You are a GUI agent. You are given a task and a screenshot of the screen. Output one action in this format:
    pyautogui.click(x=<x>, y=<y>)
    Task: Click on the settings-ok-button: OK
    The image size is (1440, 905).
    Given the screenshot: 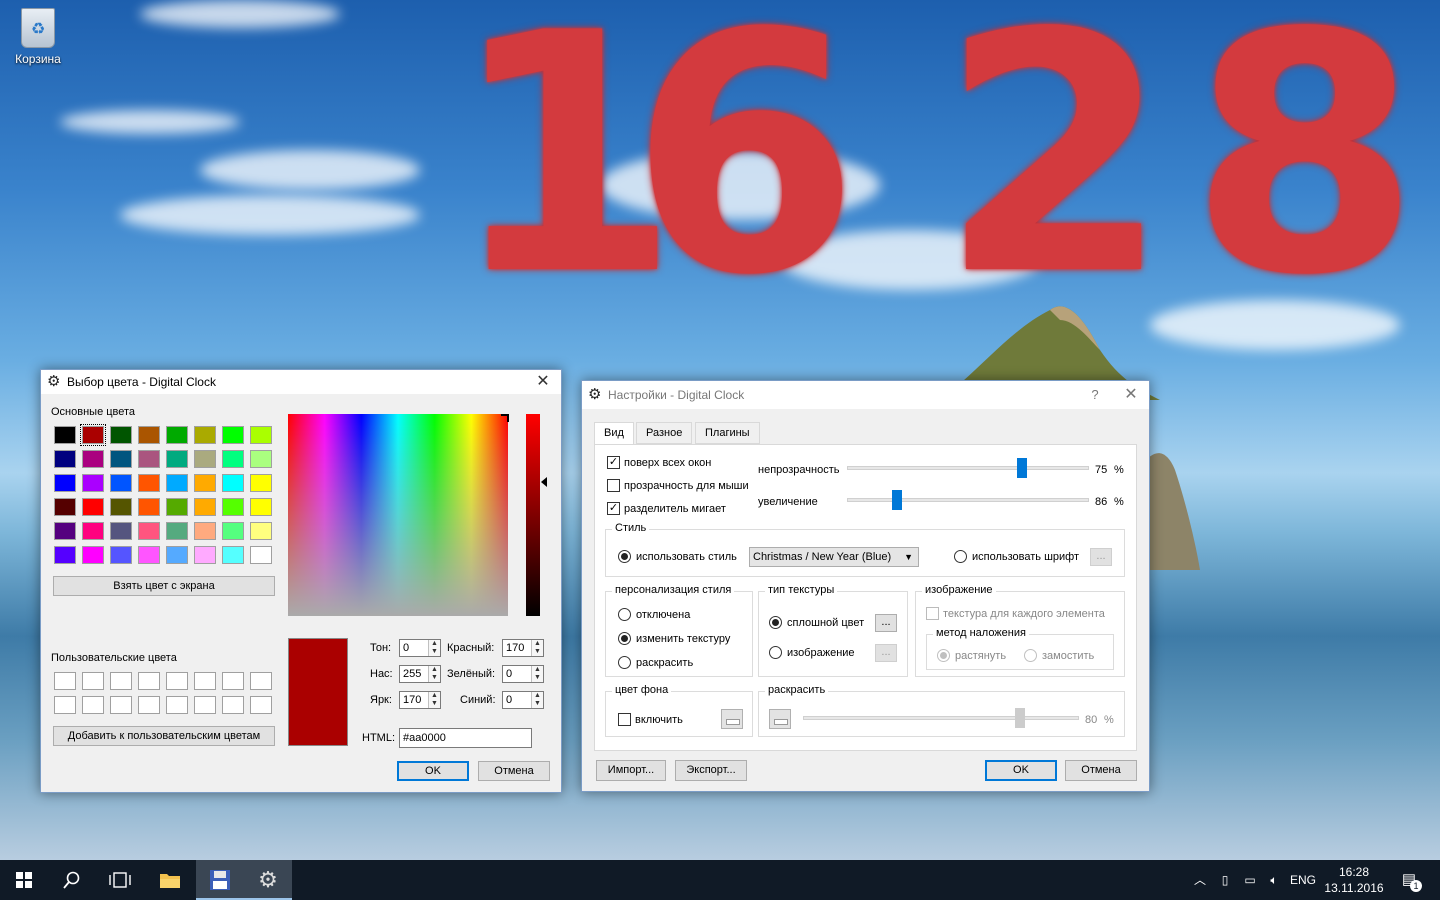 What is the action you would take?
    pyautogui.click(x=1021, y=770)
    